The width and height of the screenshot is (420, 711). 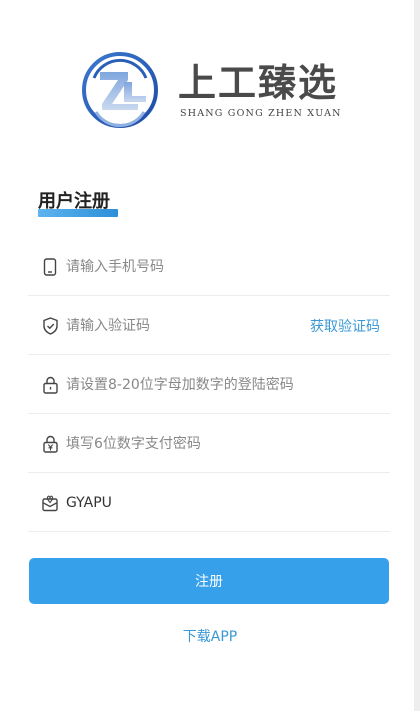 I want to click on pay-password-field-row, so click(x=209, y=444).